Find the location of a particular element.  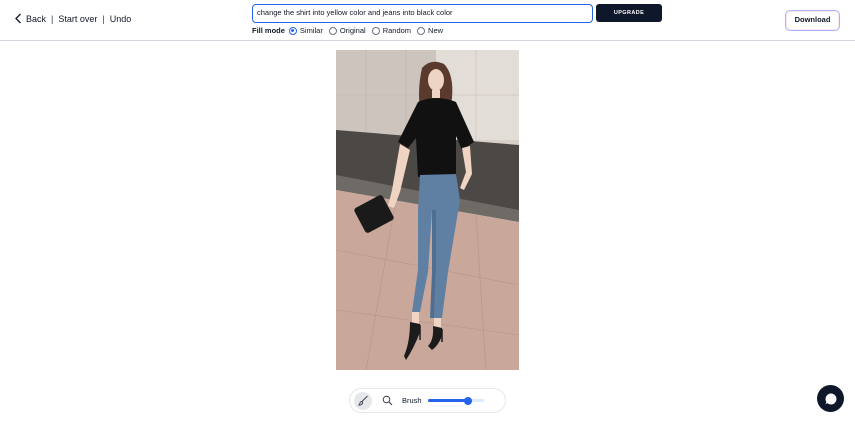

start-over-button: Start over is located at coordinates (77, 19).